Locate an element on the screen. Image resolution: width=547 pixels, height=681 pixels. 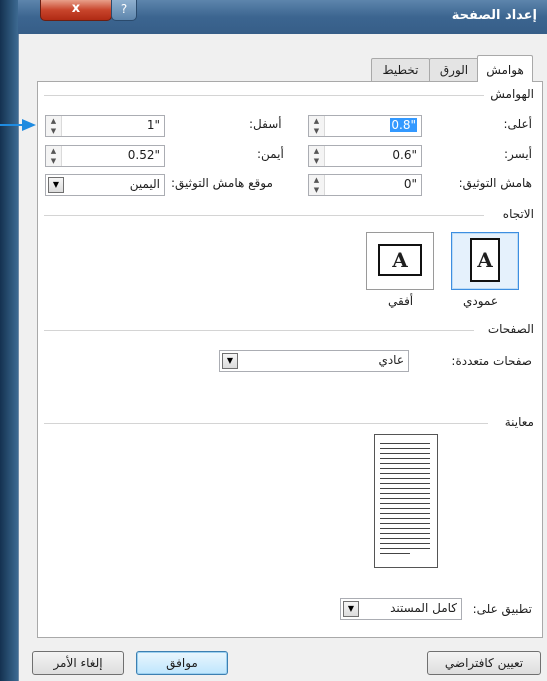
bottom-margin-value: 1" is located at coordinates (153, 125).